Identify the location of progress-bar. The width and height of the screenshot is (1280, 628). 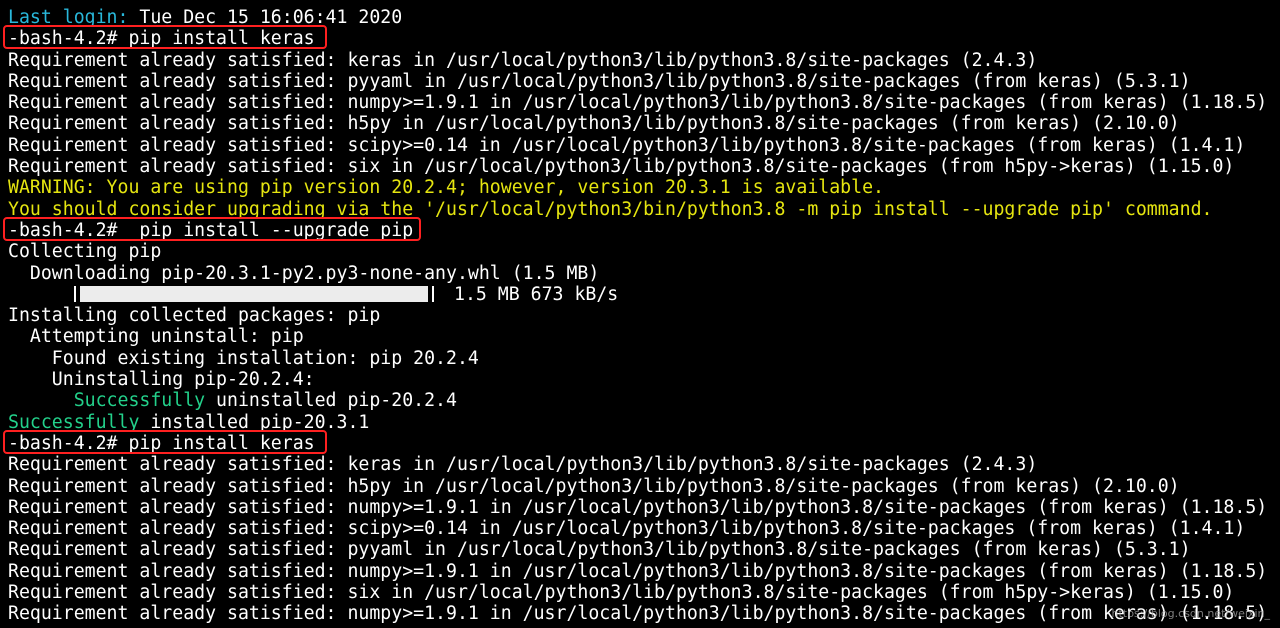
(254, 293).